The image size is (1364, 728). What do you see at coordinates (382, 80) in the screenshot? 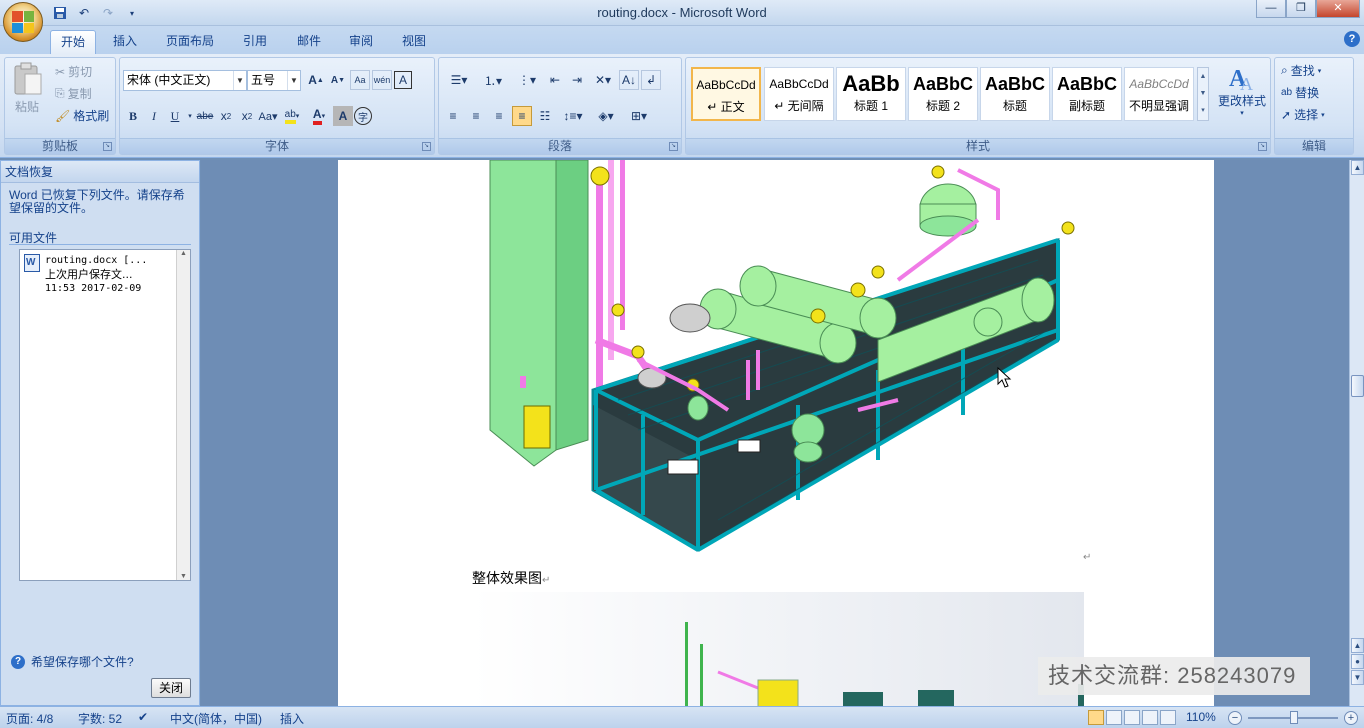
I see `phonetic-guide-icon: wén` at bounding box center [382, 80].